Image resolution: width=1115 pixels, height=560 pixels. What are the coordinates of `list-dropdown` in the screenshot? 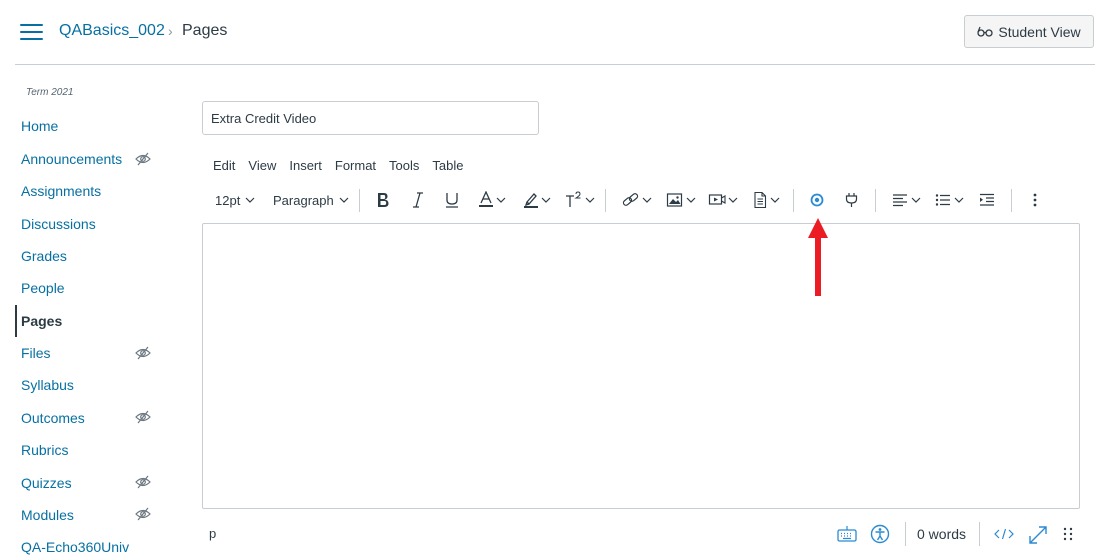 It's located at (950, 200).